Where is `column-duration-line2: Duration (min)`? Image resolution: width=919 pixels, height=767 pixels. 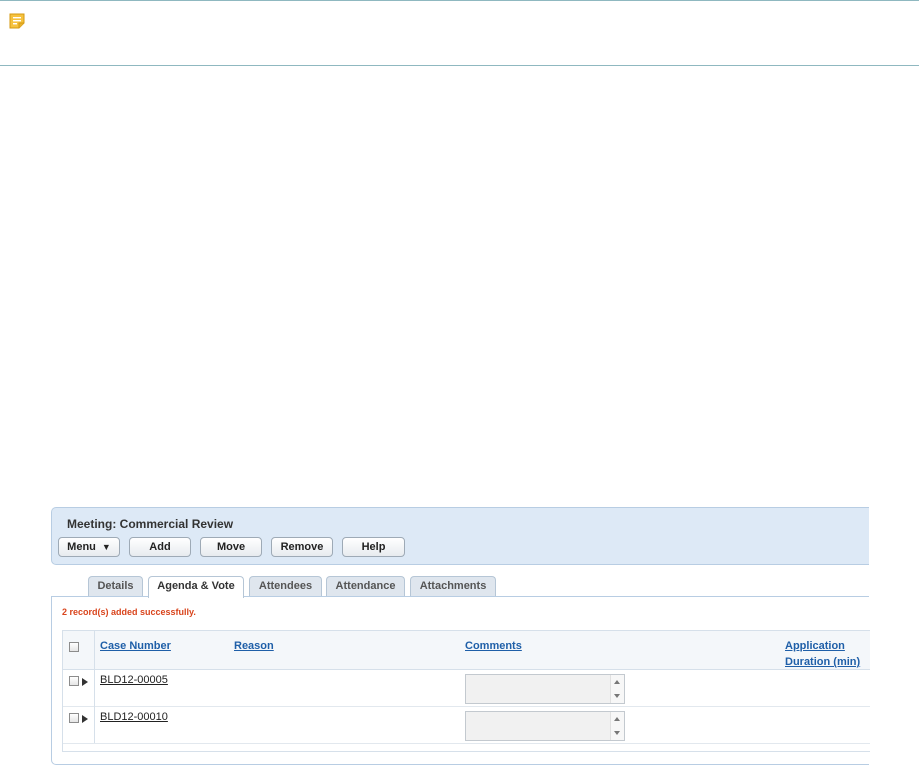
column-duration-line2: Duration (min) is located at coordinates (823, 662).